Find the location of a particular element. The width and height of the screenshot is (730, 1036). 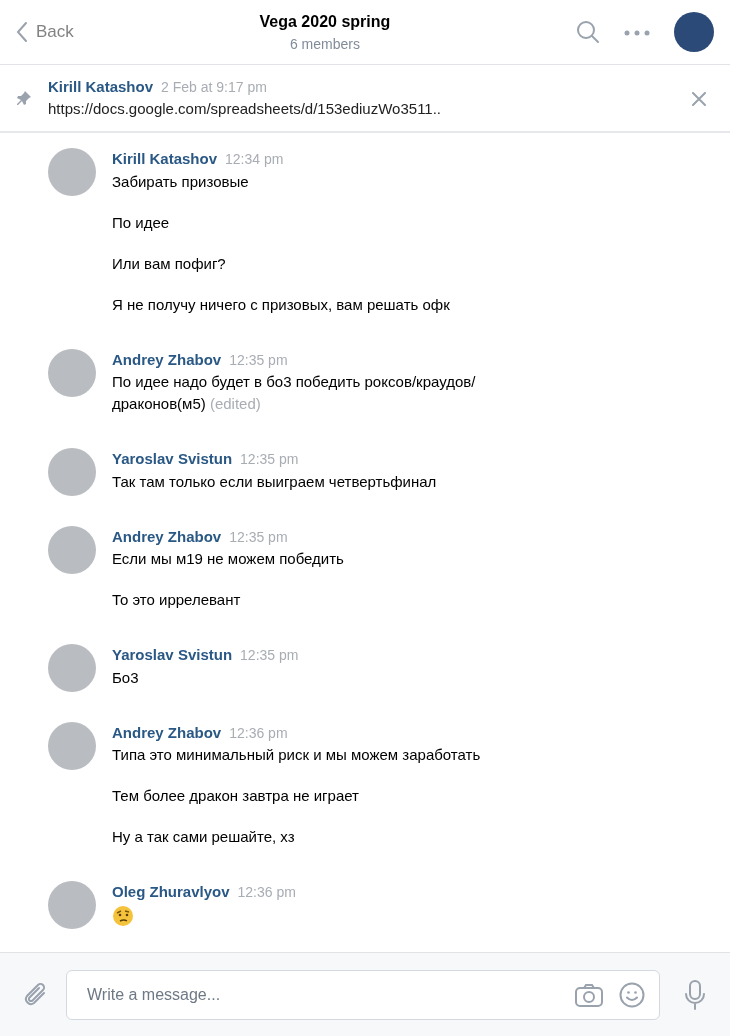

member-count: 6 members is located at coordinates (324, 44).